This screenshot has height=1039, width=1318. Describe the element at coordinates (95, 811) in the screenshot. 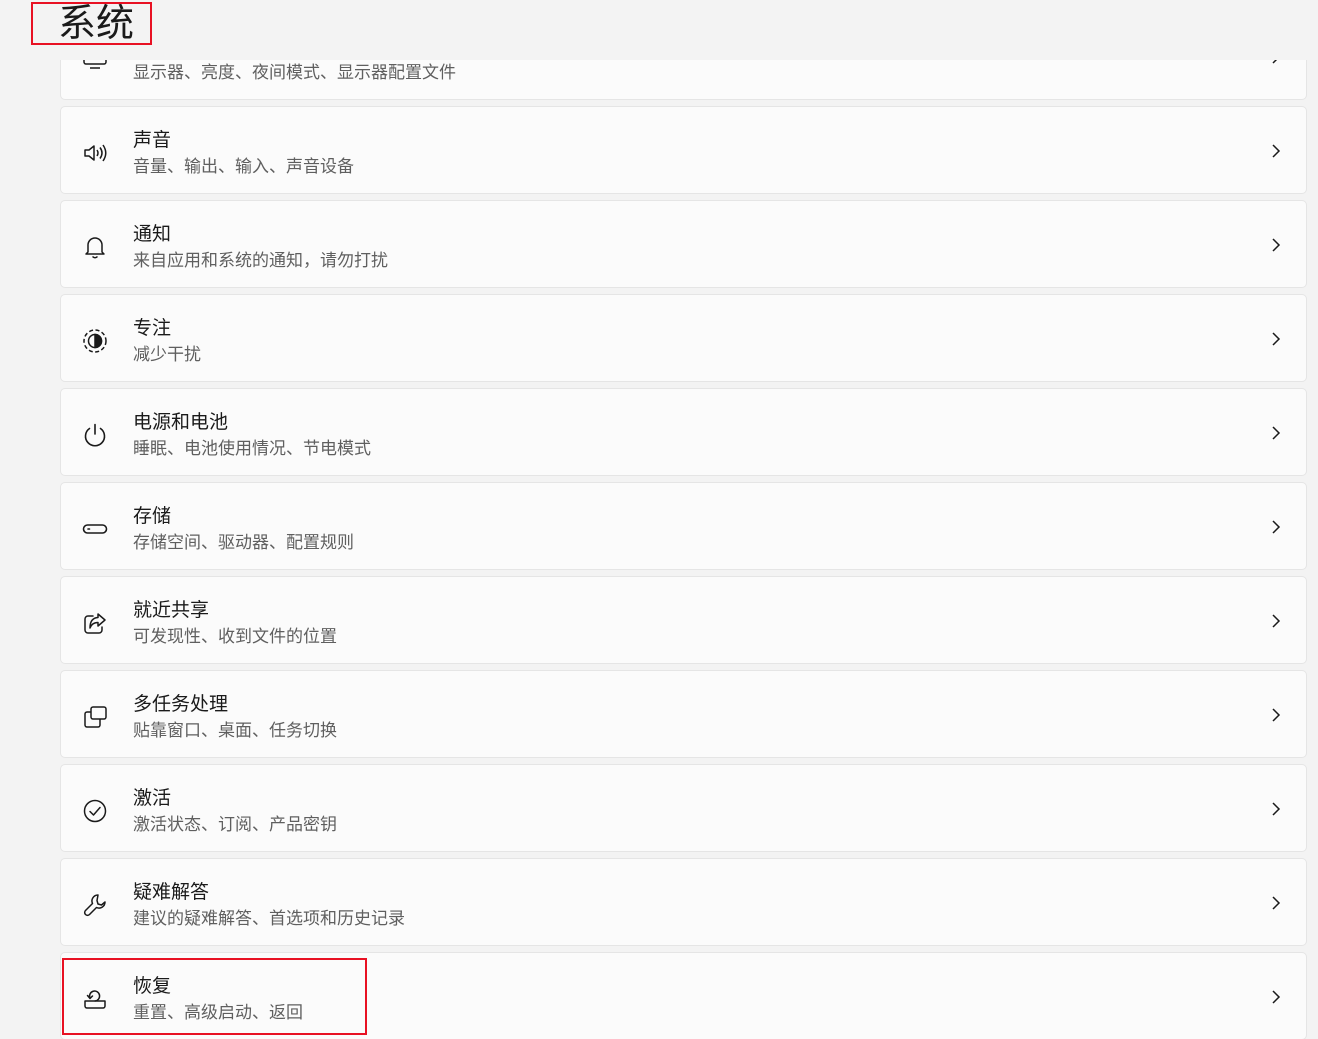

I see `check-circle-icon` at that location.